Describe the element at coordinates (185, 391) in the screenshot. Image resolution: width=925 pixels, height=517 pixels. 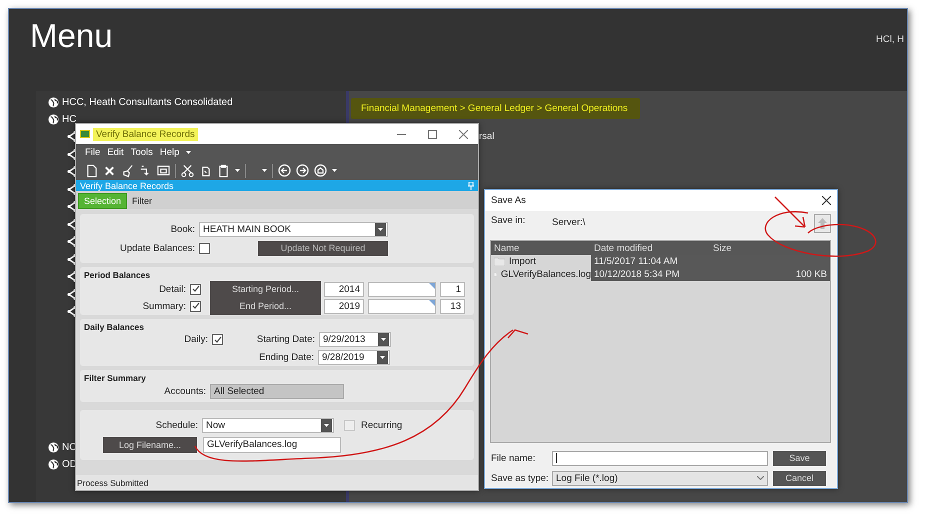
I see `field-label: Accounts:` at that location.